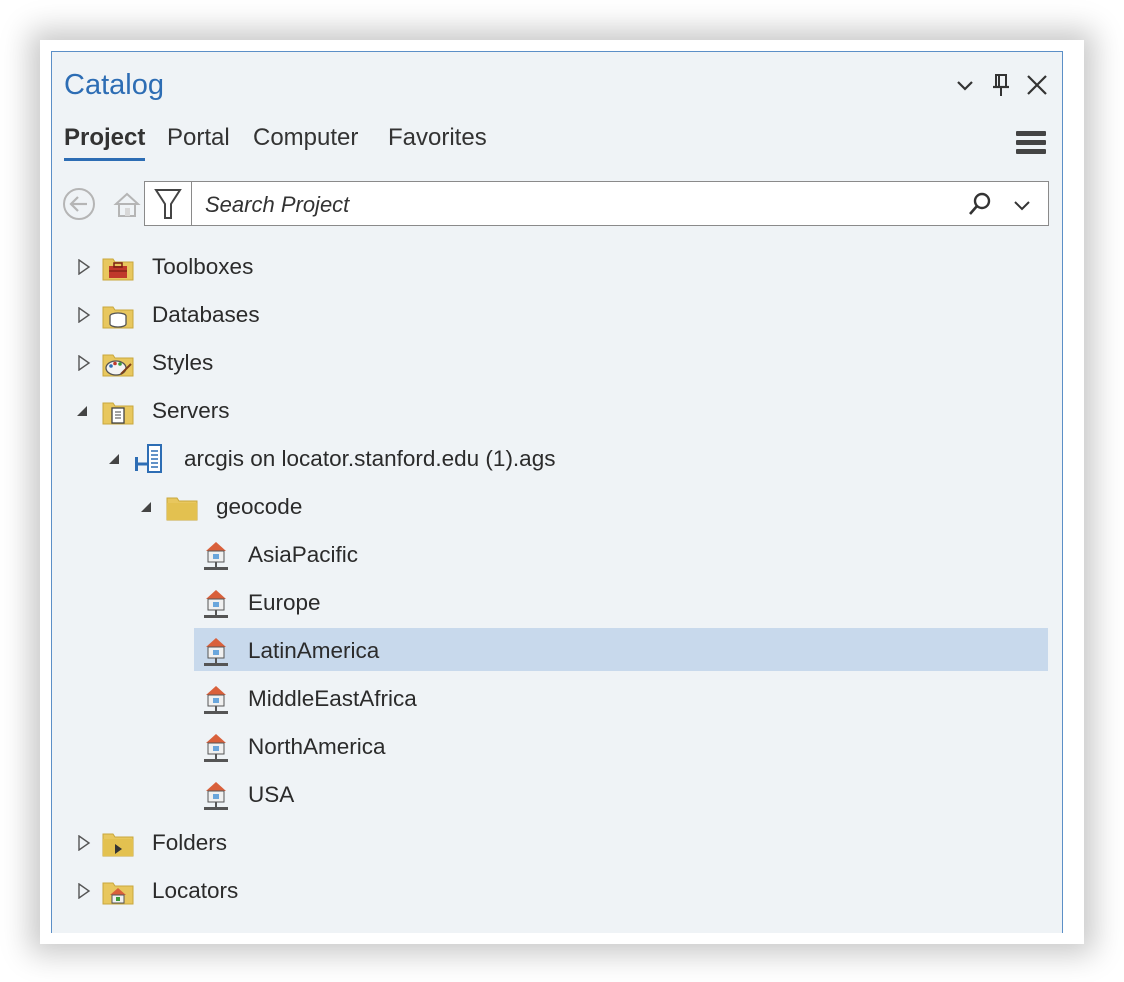 The height and width of the screenshot is (982, 1124). What do you see at coordinates (437, 141) in the screenshot?
I see `tab-favorites: Favorites` at bounding box center [437, 141].